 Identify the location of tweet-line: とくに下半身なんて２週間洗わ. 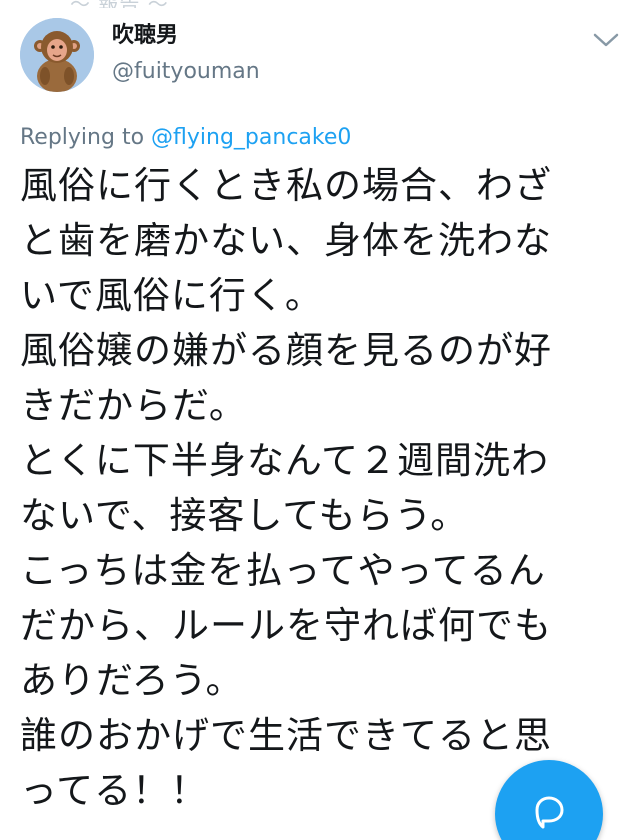
(285, 460).